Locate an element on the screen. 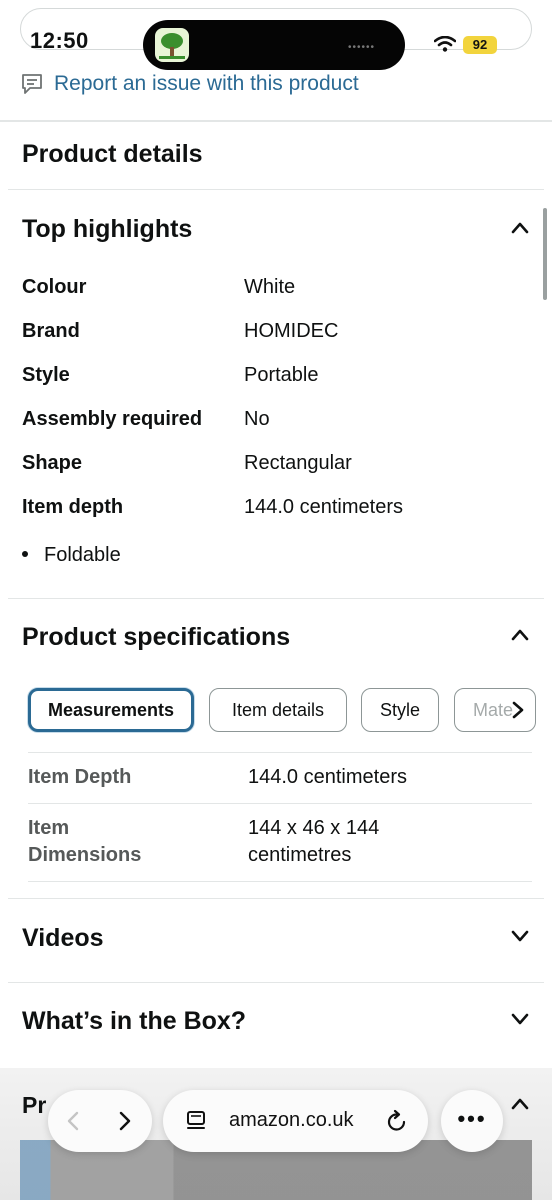 This screenshot has width=552, height=1200. highlight-value: No is located at coordinates (257, 419).